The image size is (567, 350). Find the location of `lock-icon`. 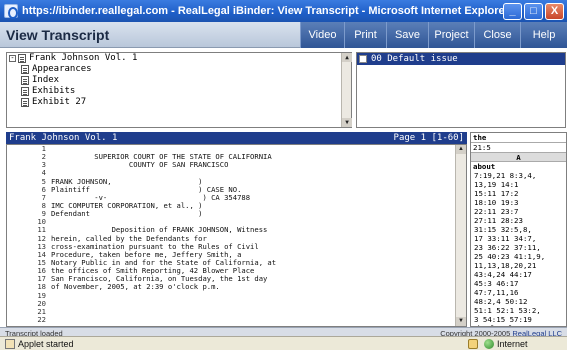

lock-icon is located at coordinates (473, 343).